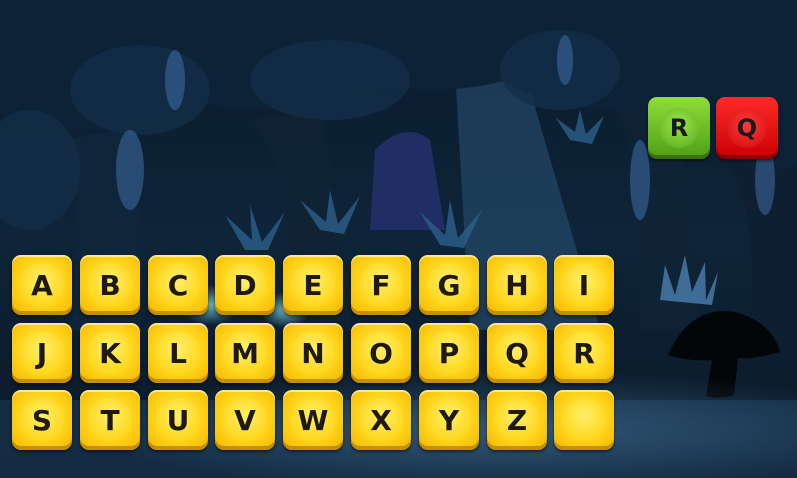 The image size is (797, 478). I want to click on key-a: A, so click(42, 285).